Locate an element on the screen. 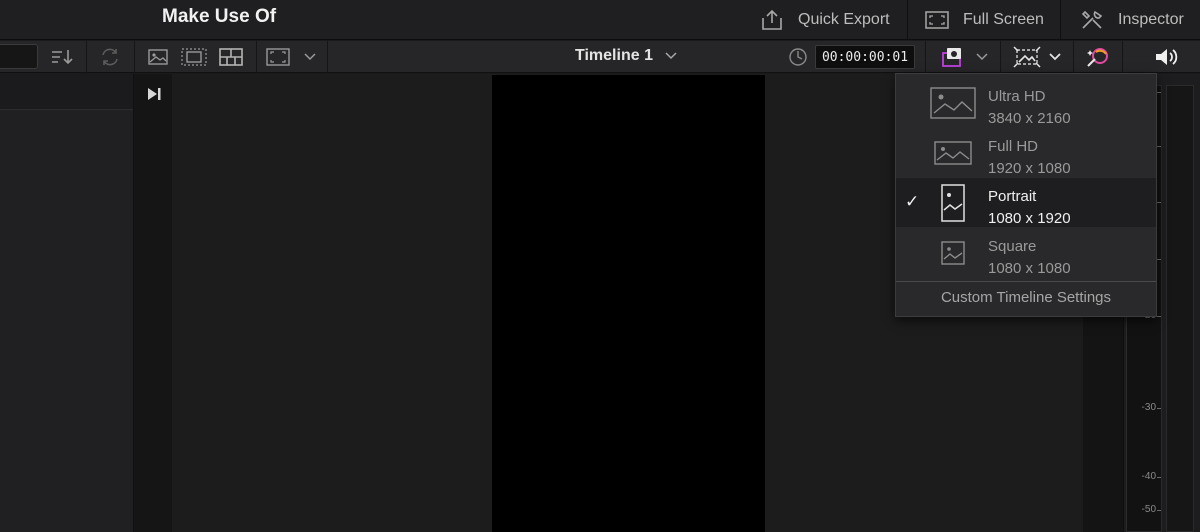  sort-icon is located at coordinates (62, 57).